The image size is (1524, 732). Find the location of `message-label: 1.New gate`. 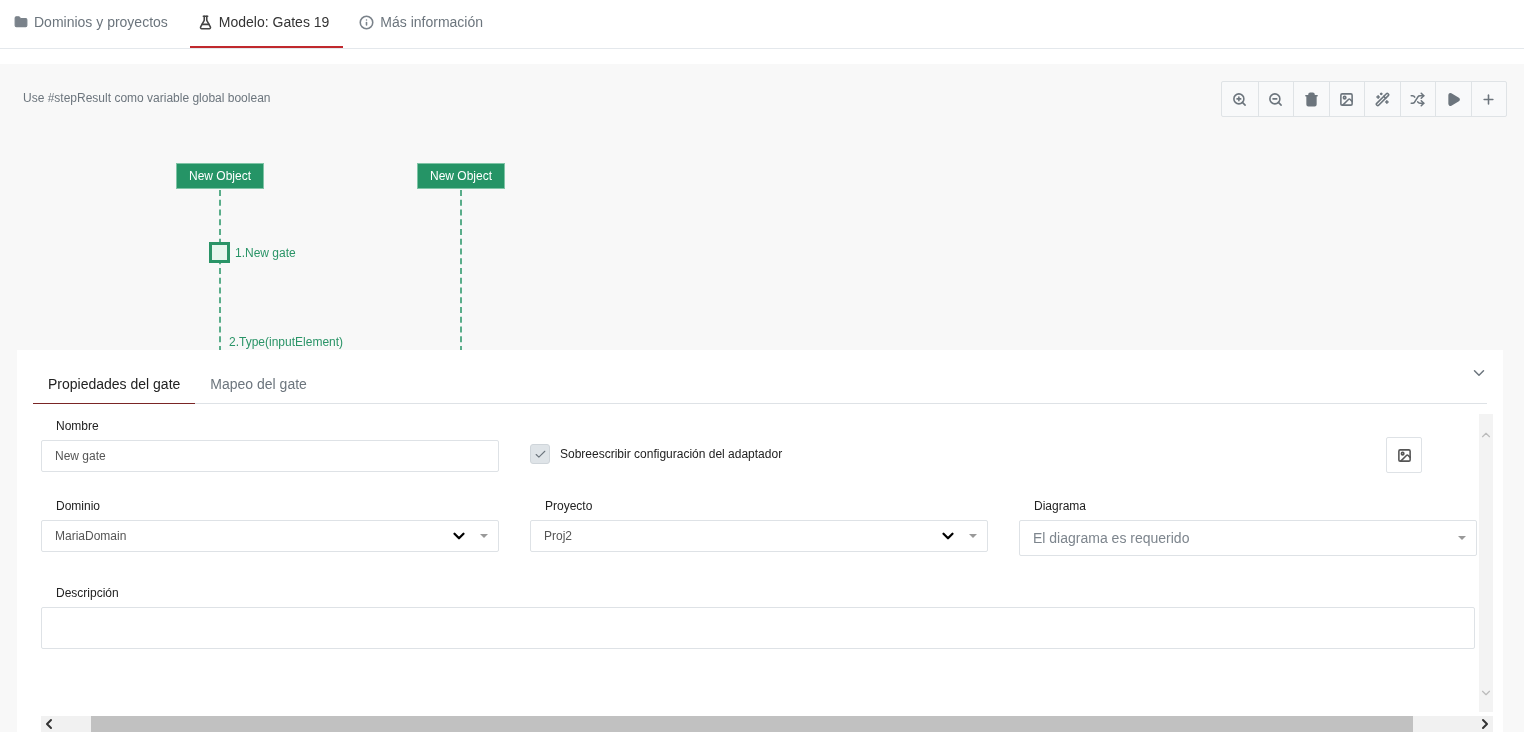

message-label: 1.New gate is located at coordinates (265, 253).